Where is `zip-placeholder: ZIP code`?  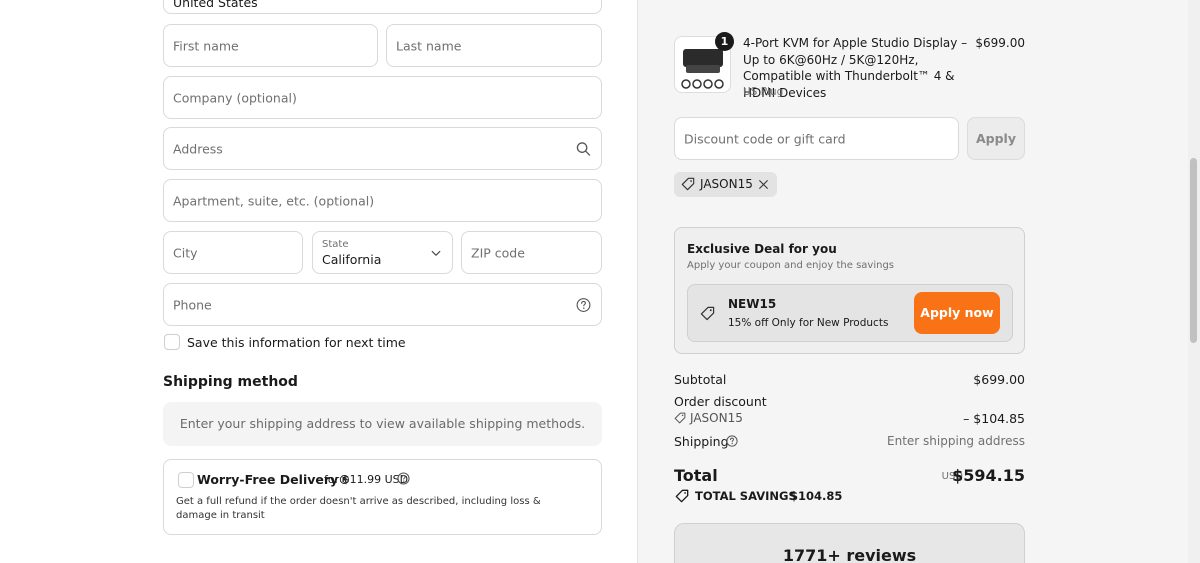 zip-placeholder: ZIP code is located at coordinates (498, 252).